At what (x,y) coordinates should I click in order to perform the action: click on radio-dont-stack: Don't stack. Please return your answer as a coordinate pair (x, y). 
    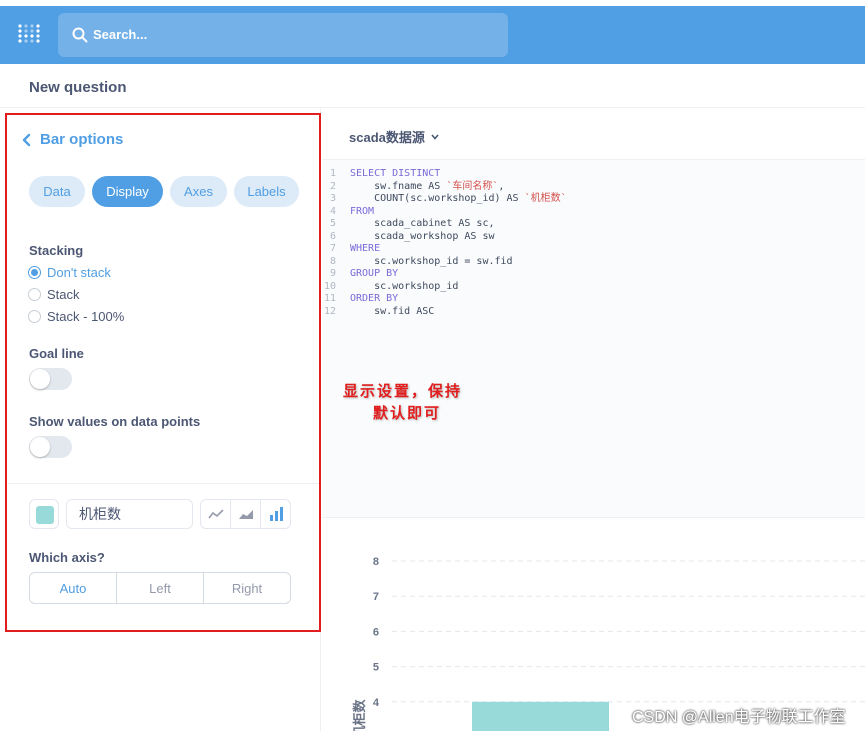
    Looking at the image, I should click on (69, 272).